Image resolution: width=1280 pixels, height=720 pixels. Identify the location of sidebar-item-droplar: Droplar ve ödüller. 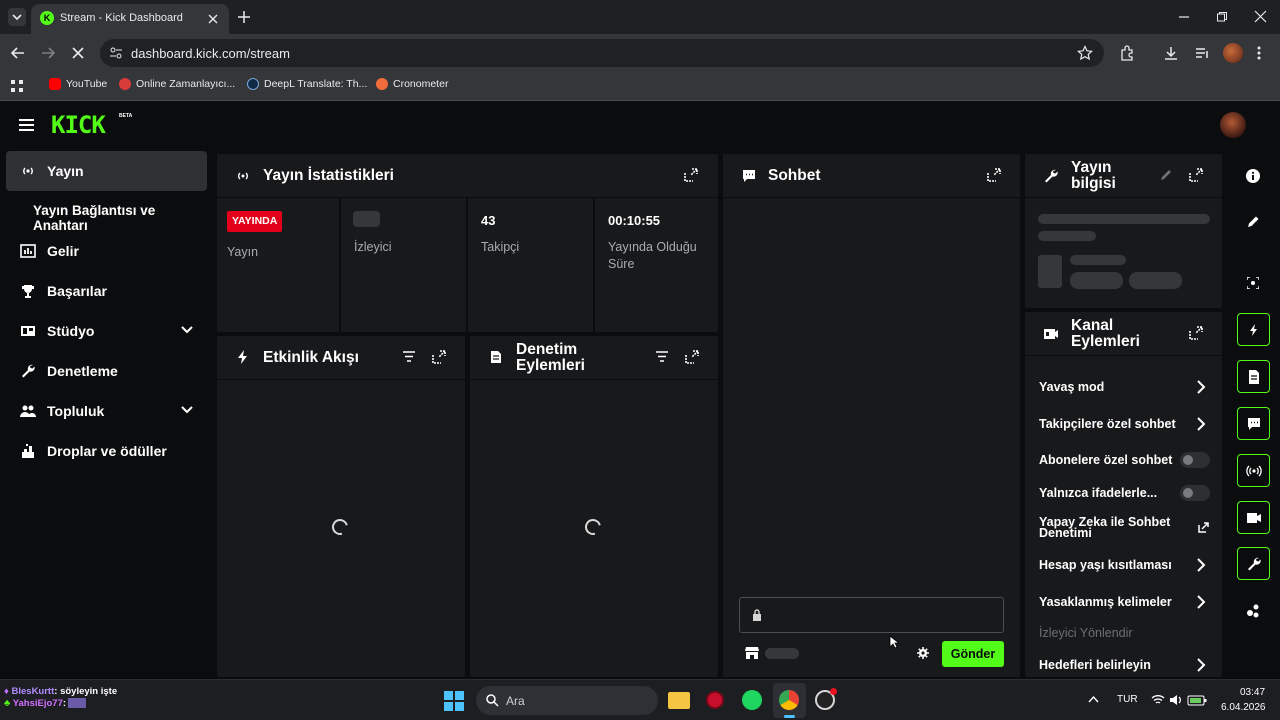
(106, 451).